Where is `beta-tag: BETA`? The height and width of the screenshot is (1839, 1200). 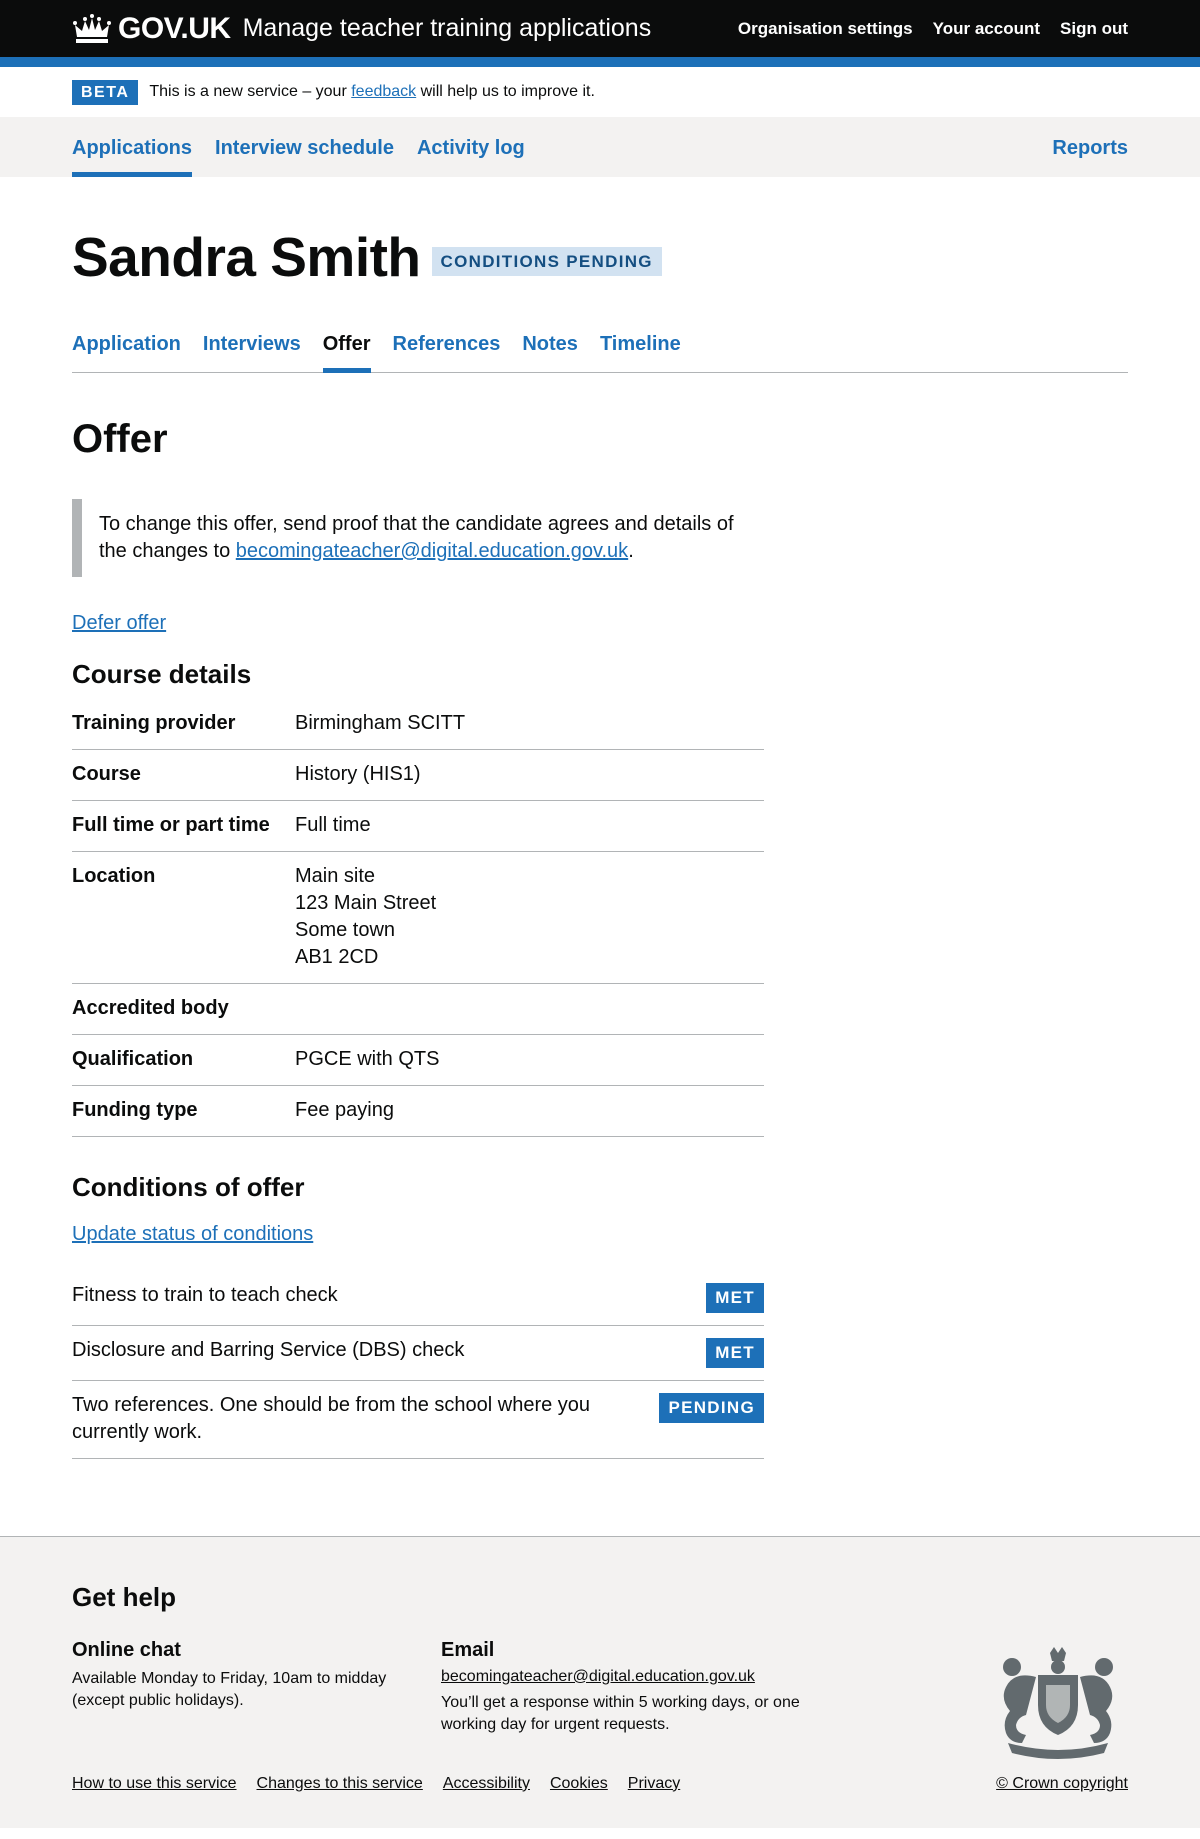 beta-tag: BETA is located at coordinates (105, 92).